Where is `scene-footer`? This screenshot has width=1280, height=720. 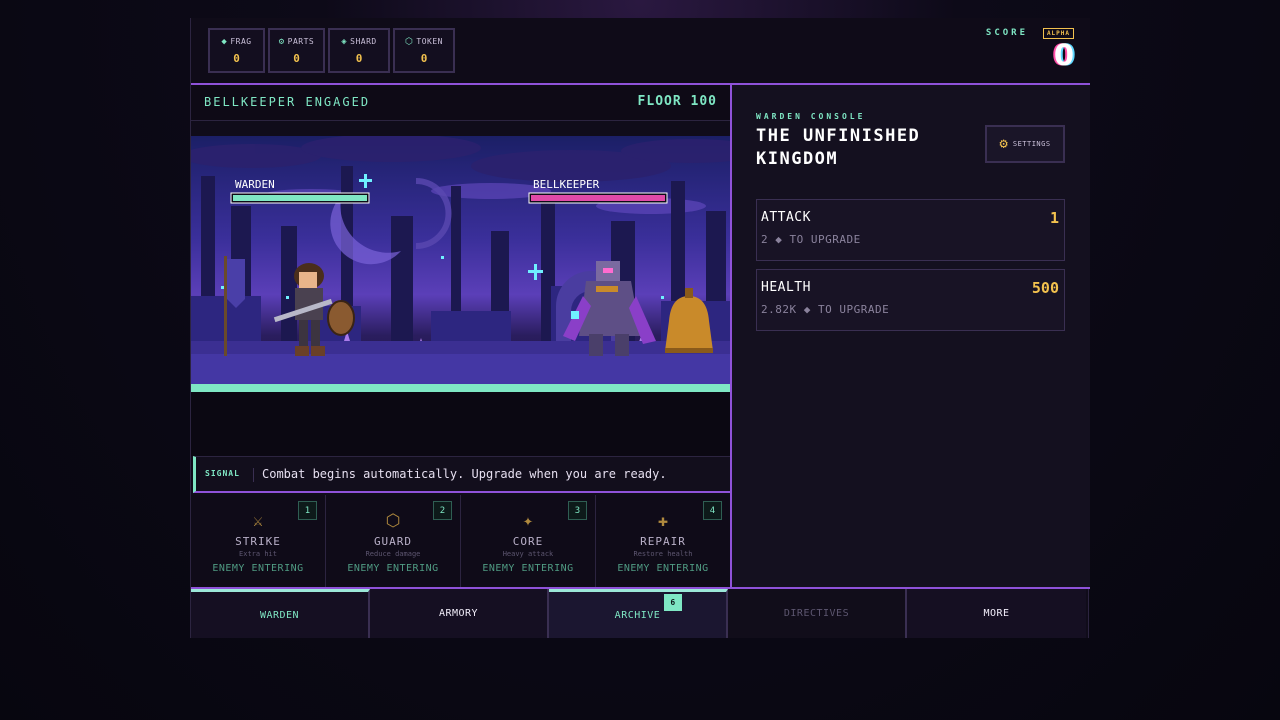
scene-footer is located at coordinates (460, 424).